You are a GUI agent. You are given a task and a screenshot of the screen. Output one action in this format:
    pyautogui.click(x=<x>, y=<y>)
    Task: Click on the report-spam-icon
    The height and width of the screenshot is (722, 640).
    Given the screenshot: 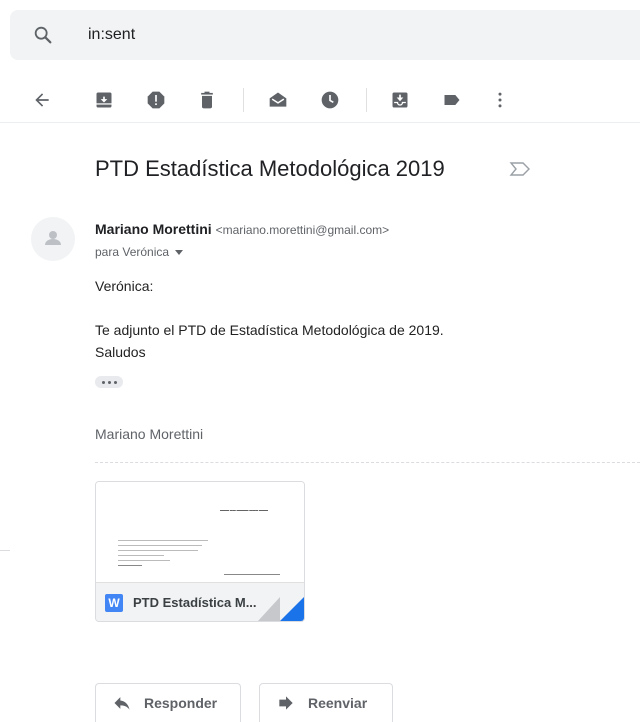 What is the action you would take?
    pyautogui.click(x=156, y=100)
    